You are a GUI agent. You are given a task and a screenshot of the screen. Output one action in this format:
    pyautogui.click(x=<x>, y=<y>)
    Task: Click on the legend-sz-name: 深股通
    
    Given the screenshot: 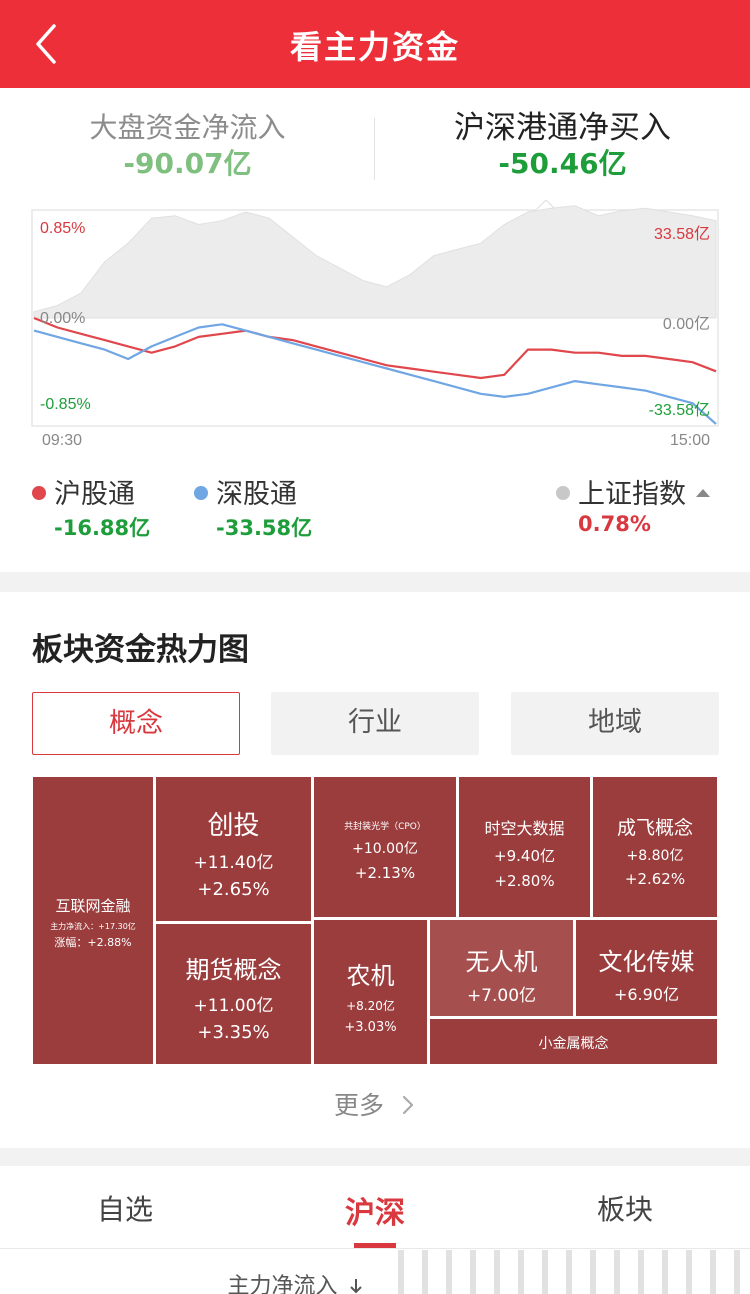 What is the action you would take?
    pyautogui.click(x=256, y=494)
    